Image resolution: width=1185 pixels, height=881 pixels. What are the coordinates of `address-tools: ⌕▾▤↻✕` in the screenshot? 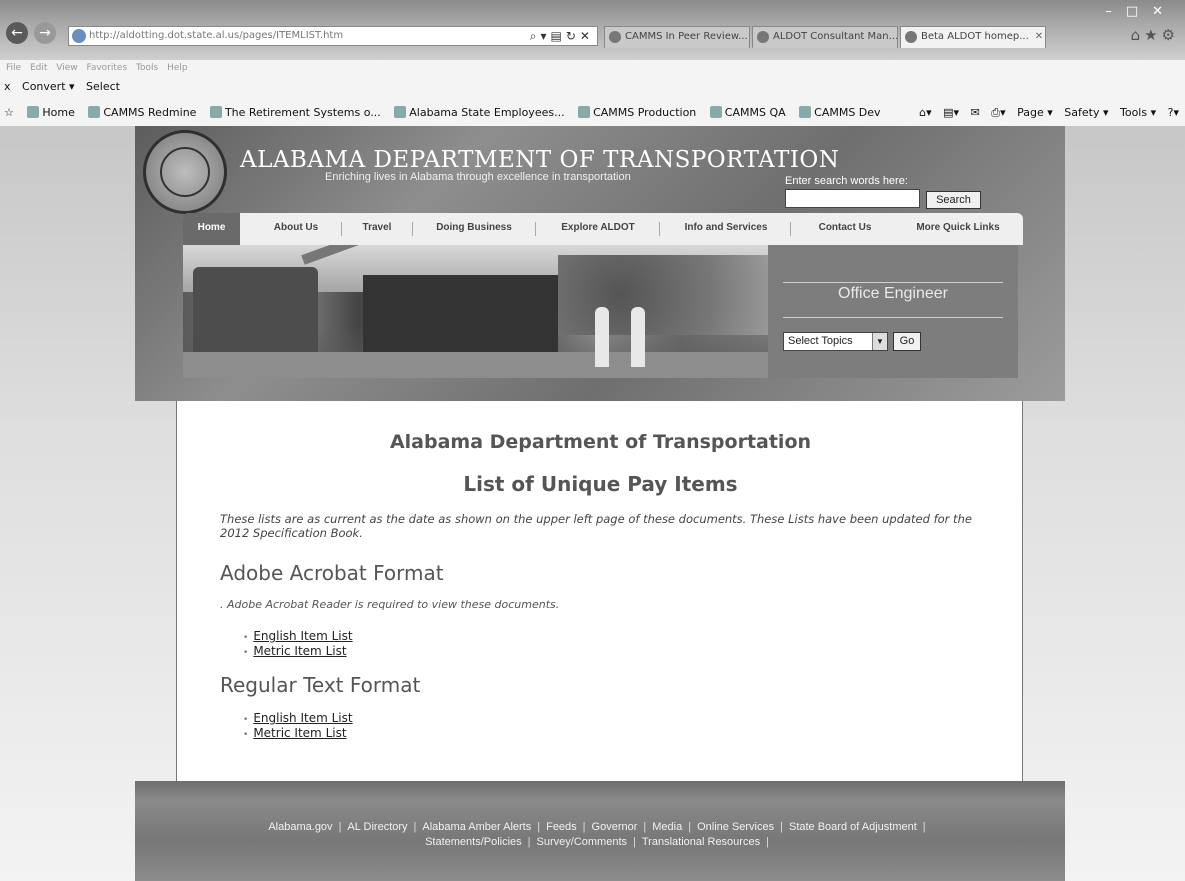 It's located at (553, 36).